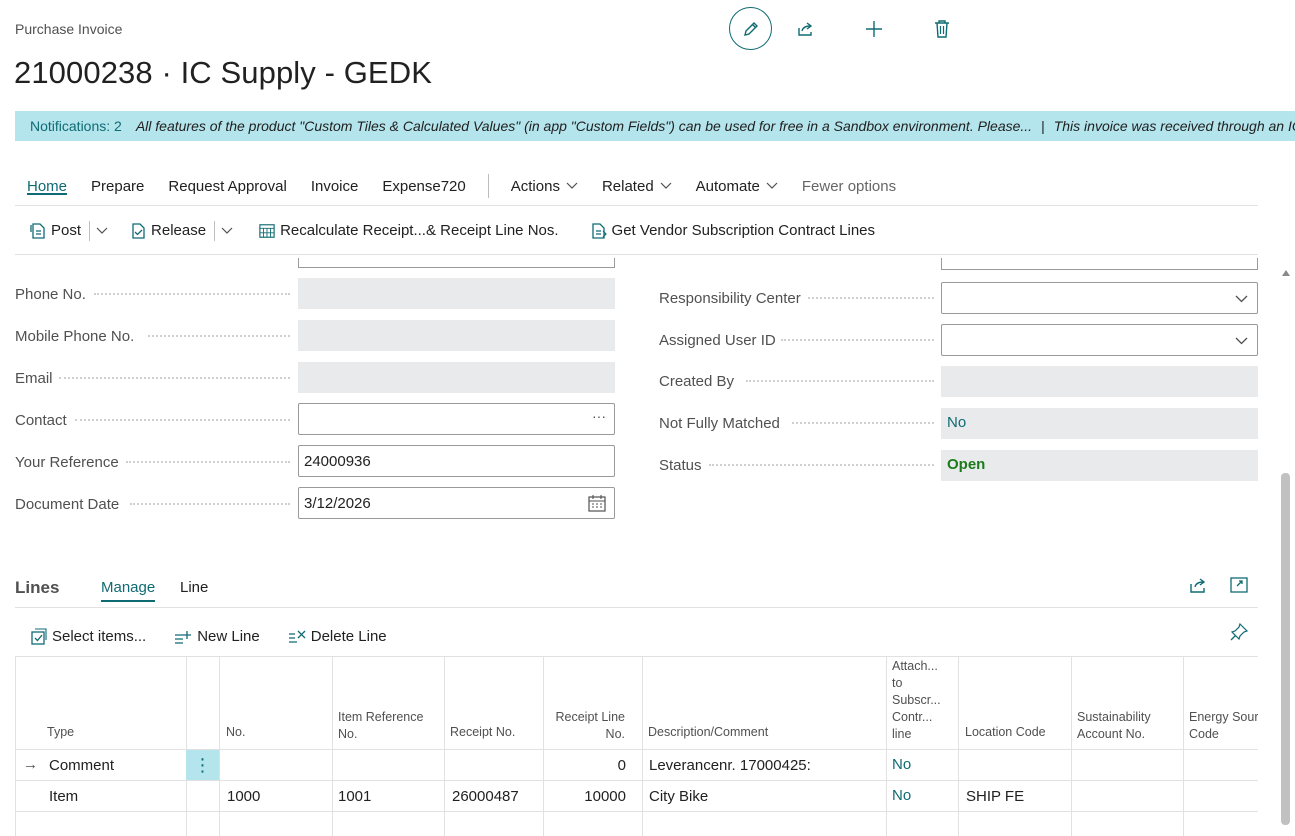 This screenshot has height=836, width=1295. What do you see at coordinates (456, 461) in the screenshot?
I see `your-reference-input: 24000936` at bounding box center [456, 461].